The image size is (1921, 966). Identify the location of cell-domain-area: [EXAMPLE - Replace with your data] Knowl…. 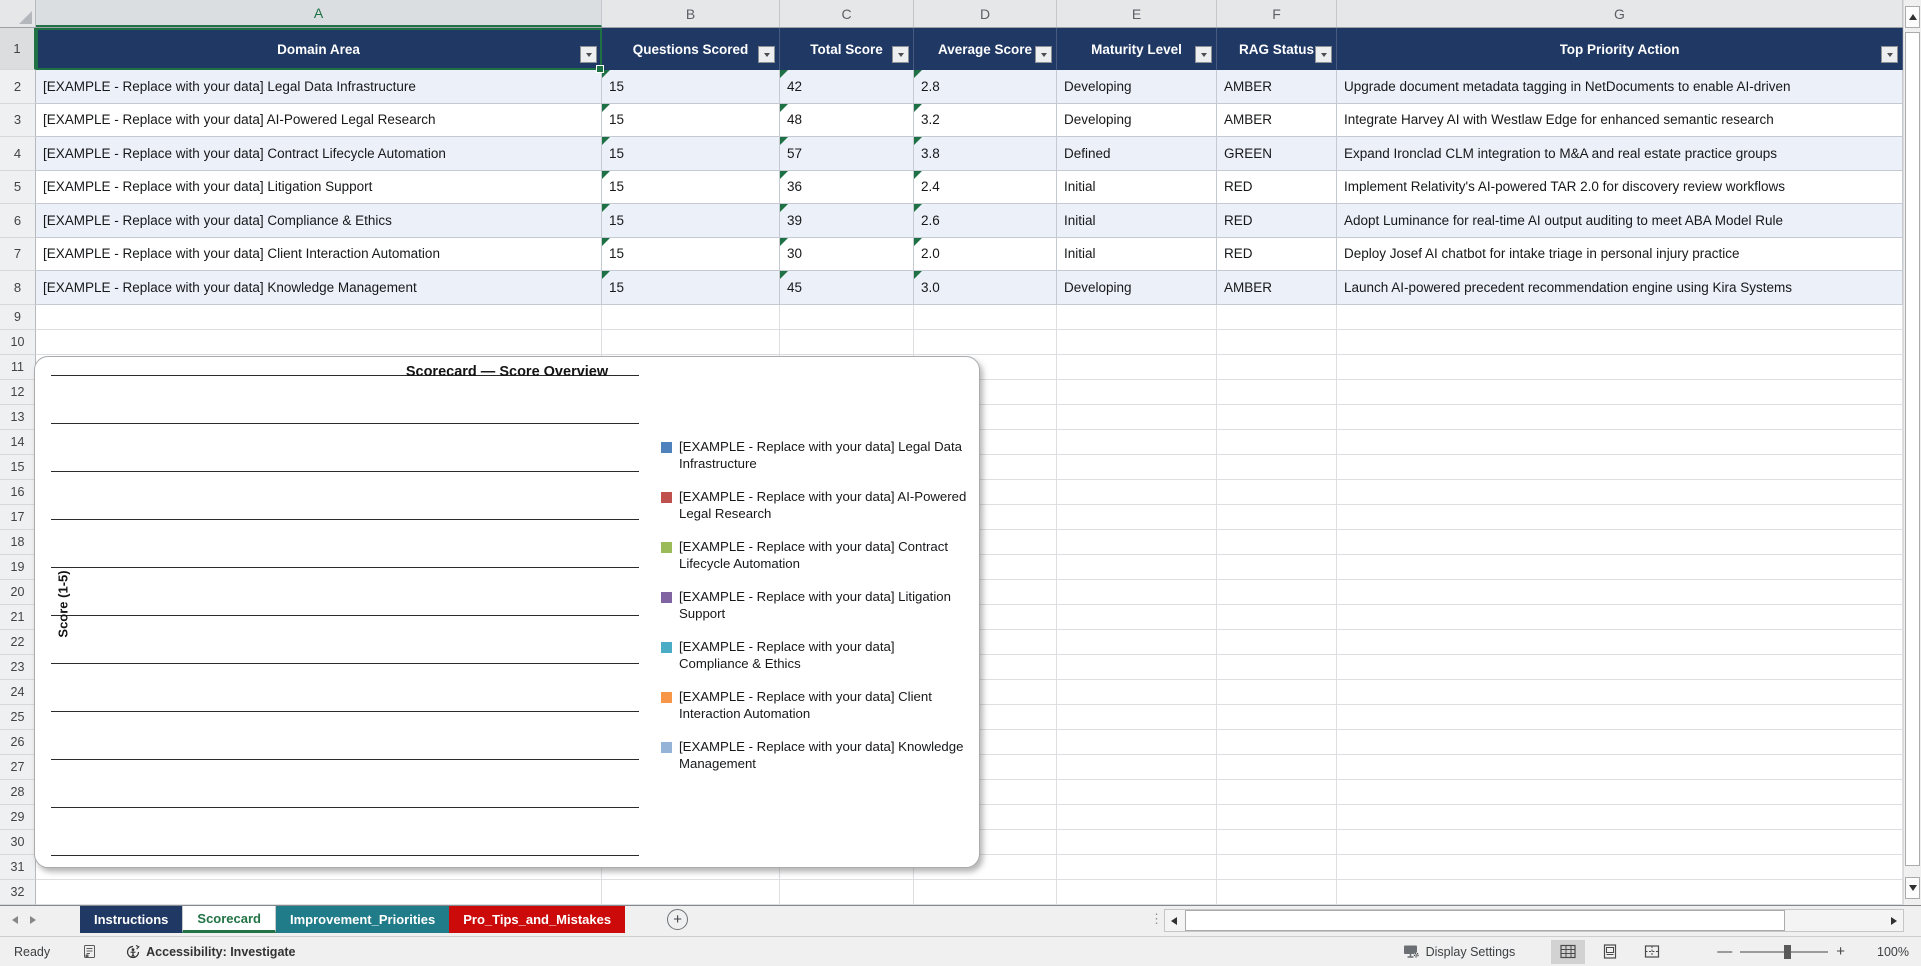
(319, 288).